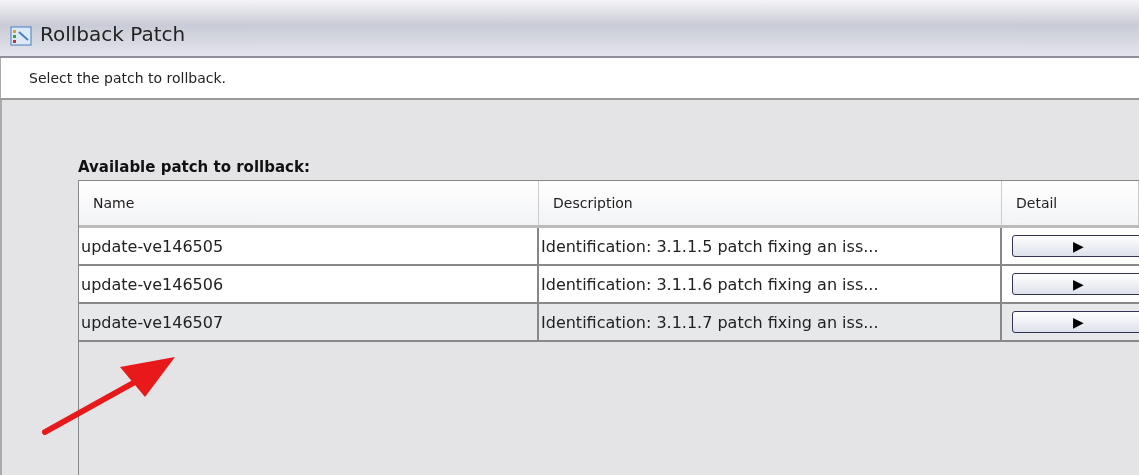 Image resolution: width=1139 pixels, height=475 pixels. I want to click on column-header: Detail, so click(1070, 203).